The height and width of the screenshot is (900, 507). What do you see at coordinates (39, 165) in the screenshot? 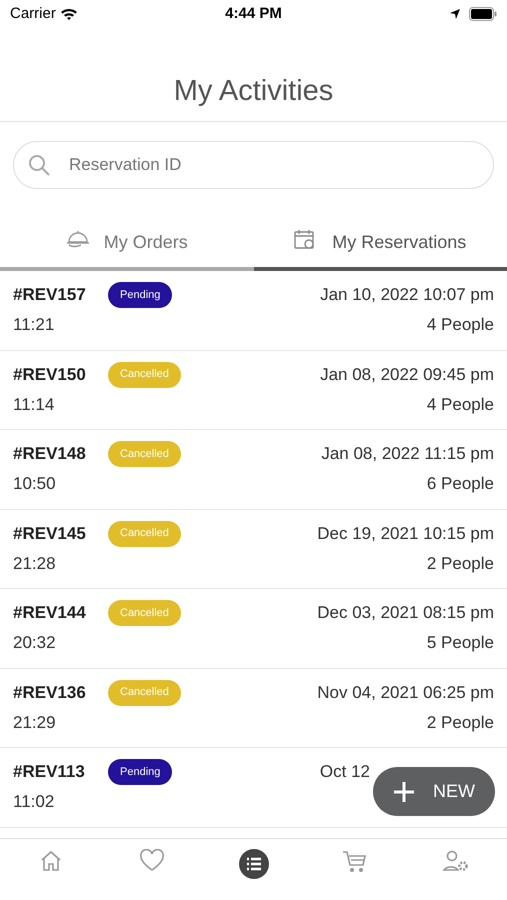
I see `search-icon` at bounding box center [39, 165].